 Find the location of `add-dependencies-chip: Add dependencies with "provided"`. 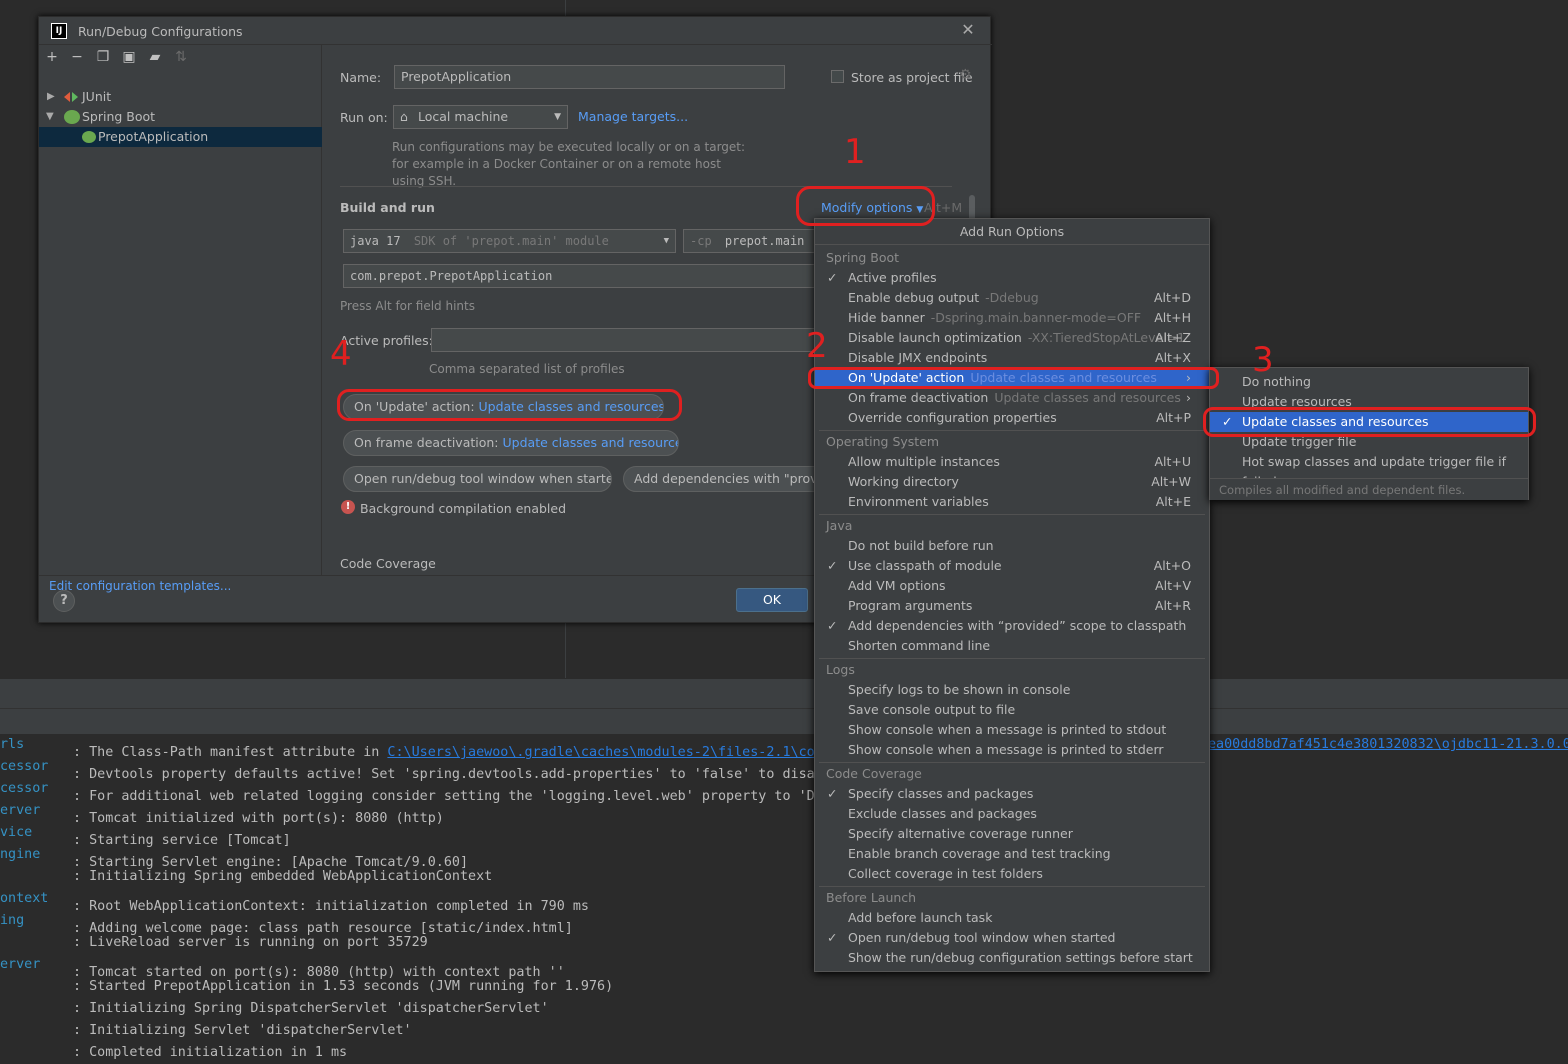

add-dependencies-chip: Add dependencies with "provided" is located at coordinates (719, 479).